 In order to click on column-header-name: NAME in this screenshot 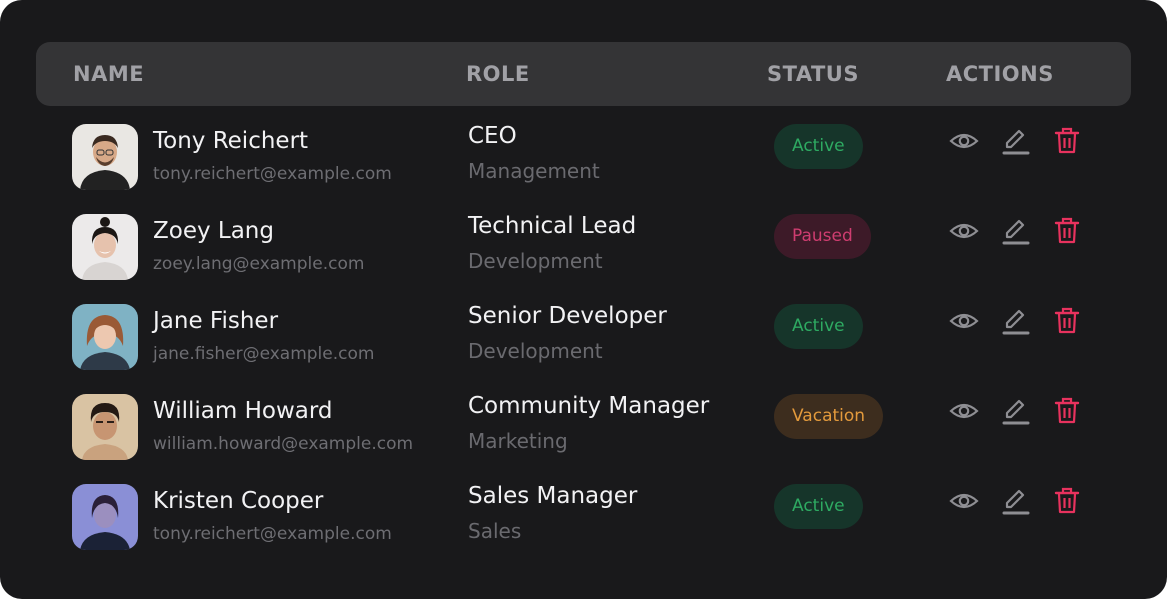, I will do `click(108, 74)`.